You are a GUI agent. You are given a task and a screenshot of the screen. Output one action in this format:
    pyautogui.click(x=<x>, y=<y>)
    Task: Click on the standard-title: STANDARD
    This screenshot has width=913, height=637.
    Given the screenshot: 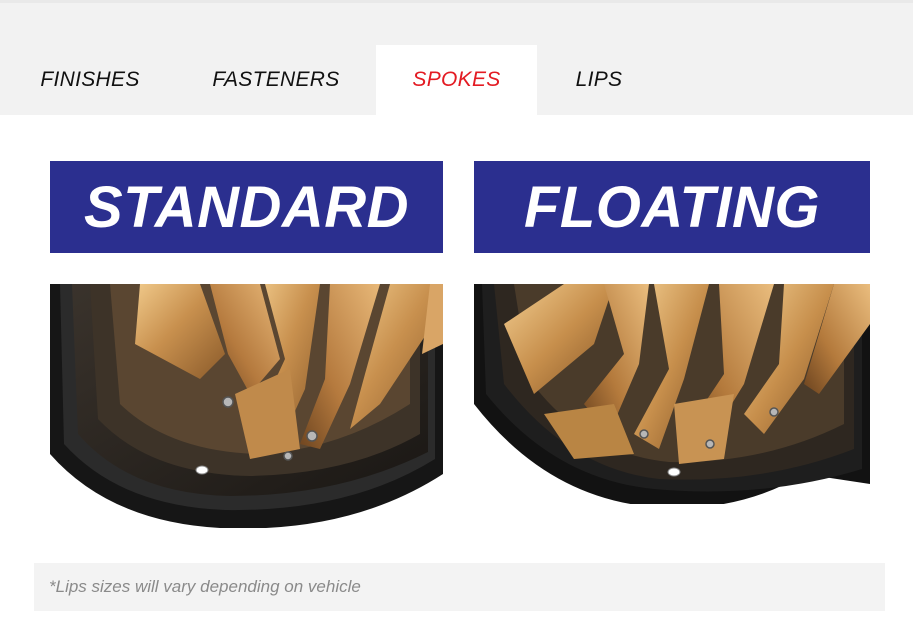 What is the action you would take?
    pyautogui.click(x=246, y=207)
    